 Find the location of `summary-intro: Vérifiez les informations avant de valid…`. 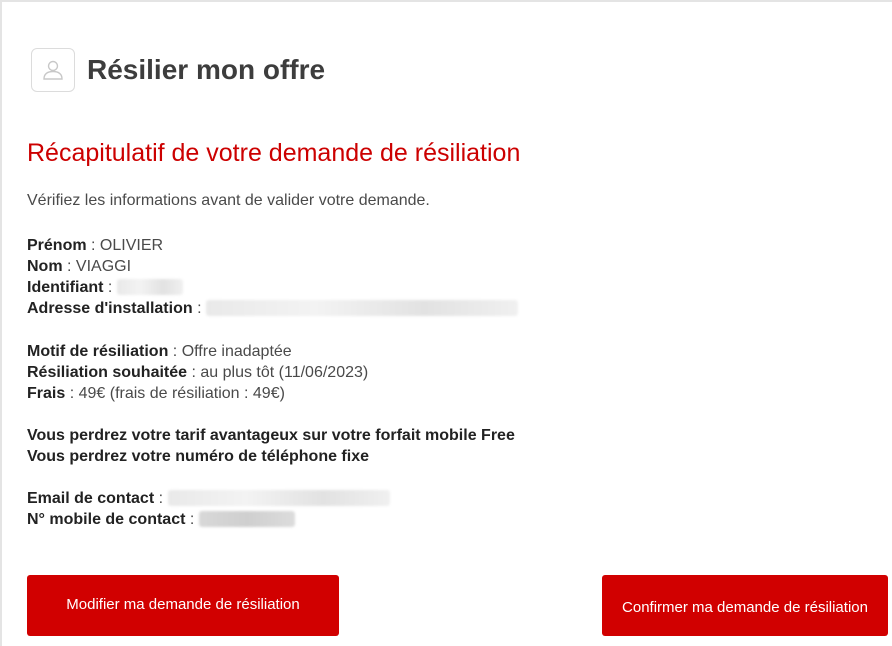

summary-intro: Vérifiez les informations avant de valid… is located at coordinates (228, 200).